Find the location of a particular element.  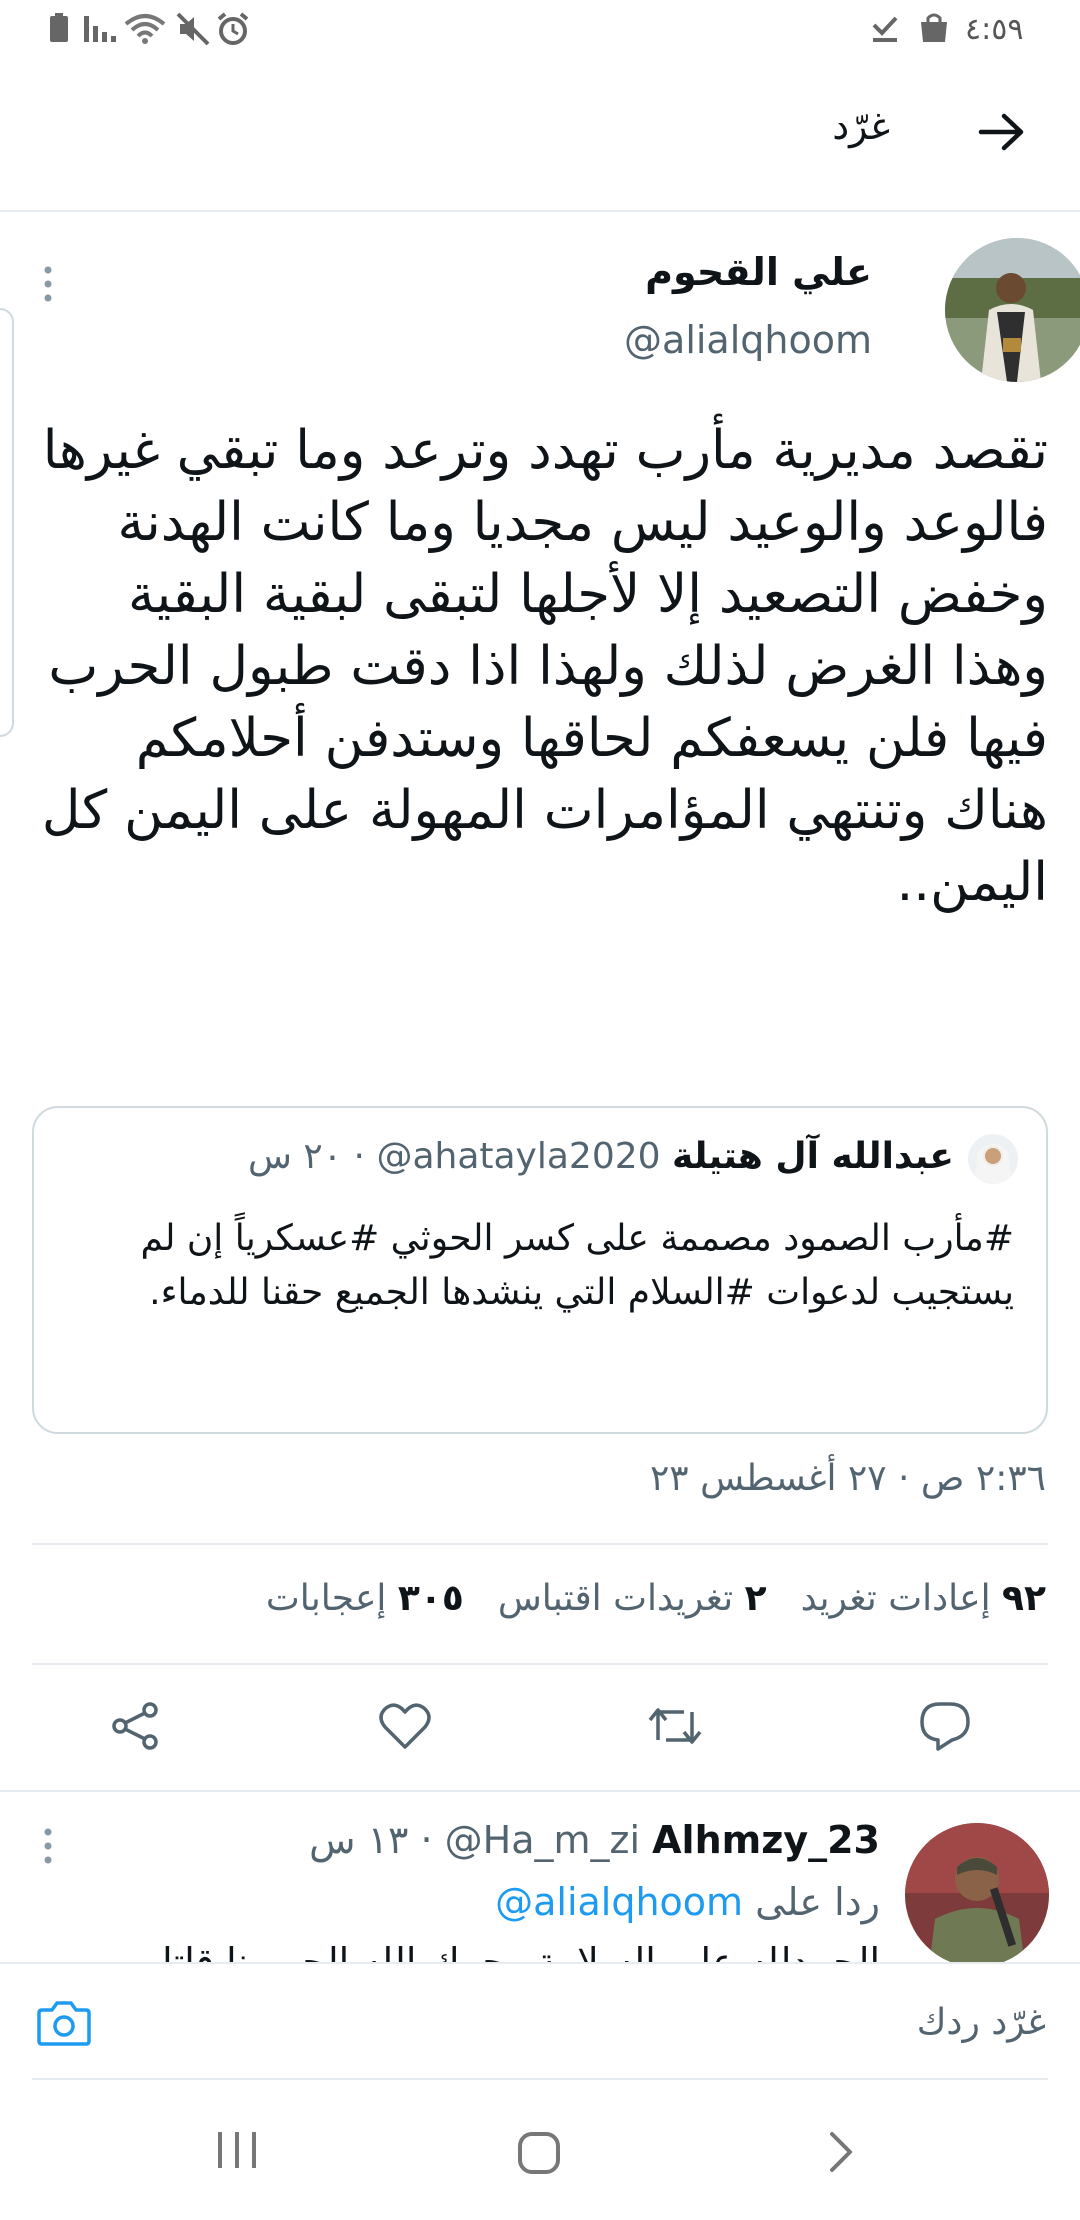

quoted-tweet-header: عبدالله آل هتيلة @ahatayla2020 · ٢٠ س is located at coordinates (601, 1156).